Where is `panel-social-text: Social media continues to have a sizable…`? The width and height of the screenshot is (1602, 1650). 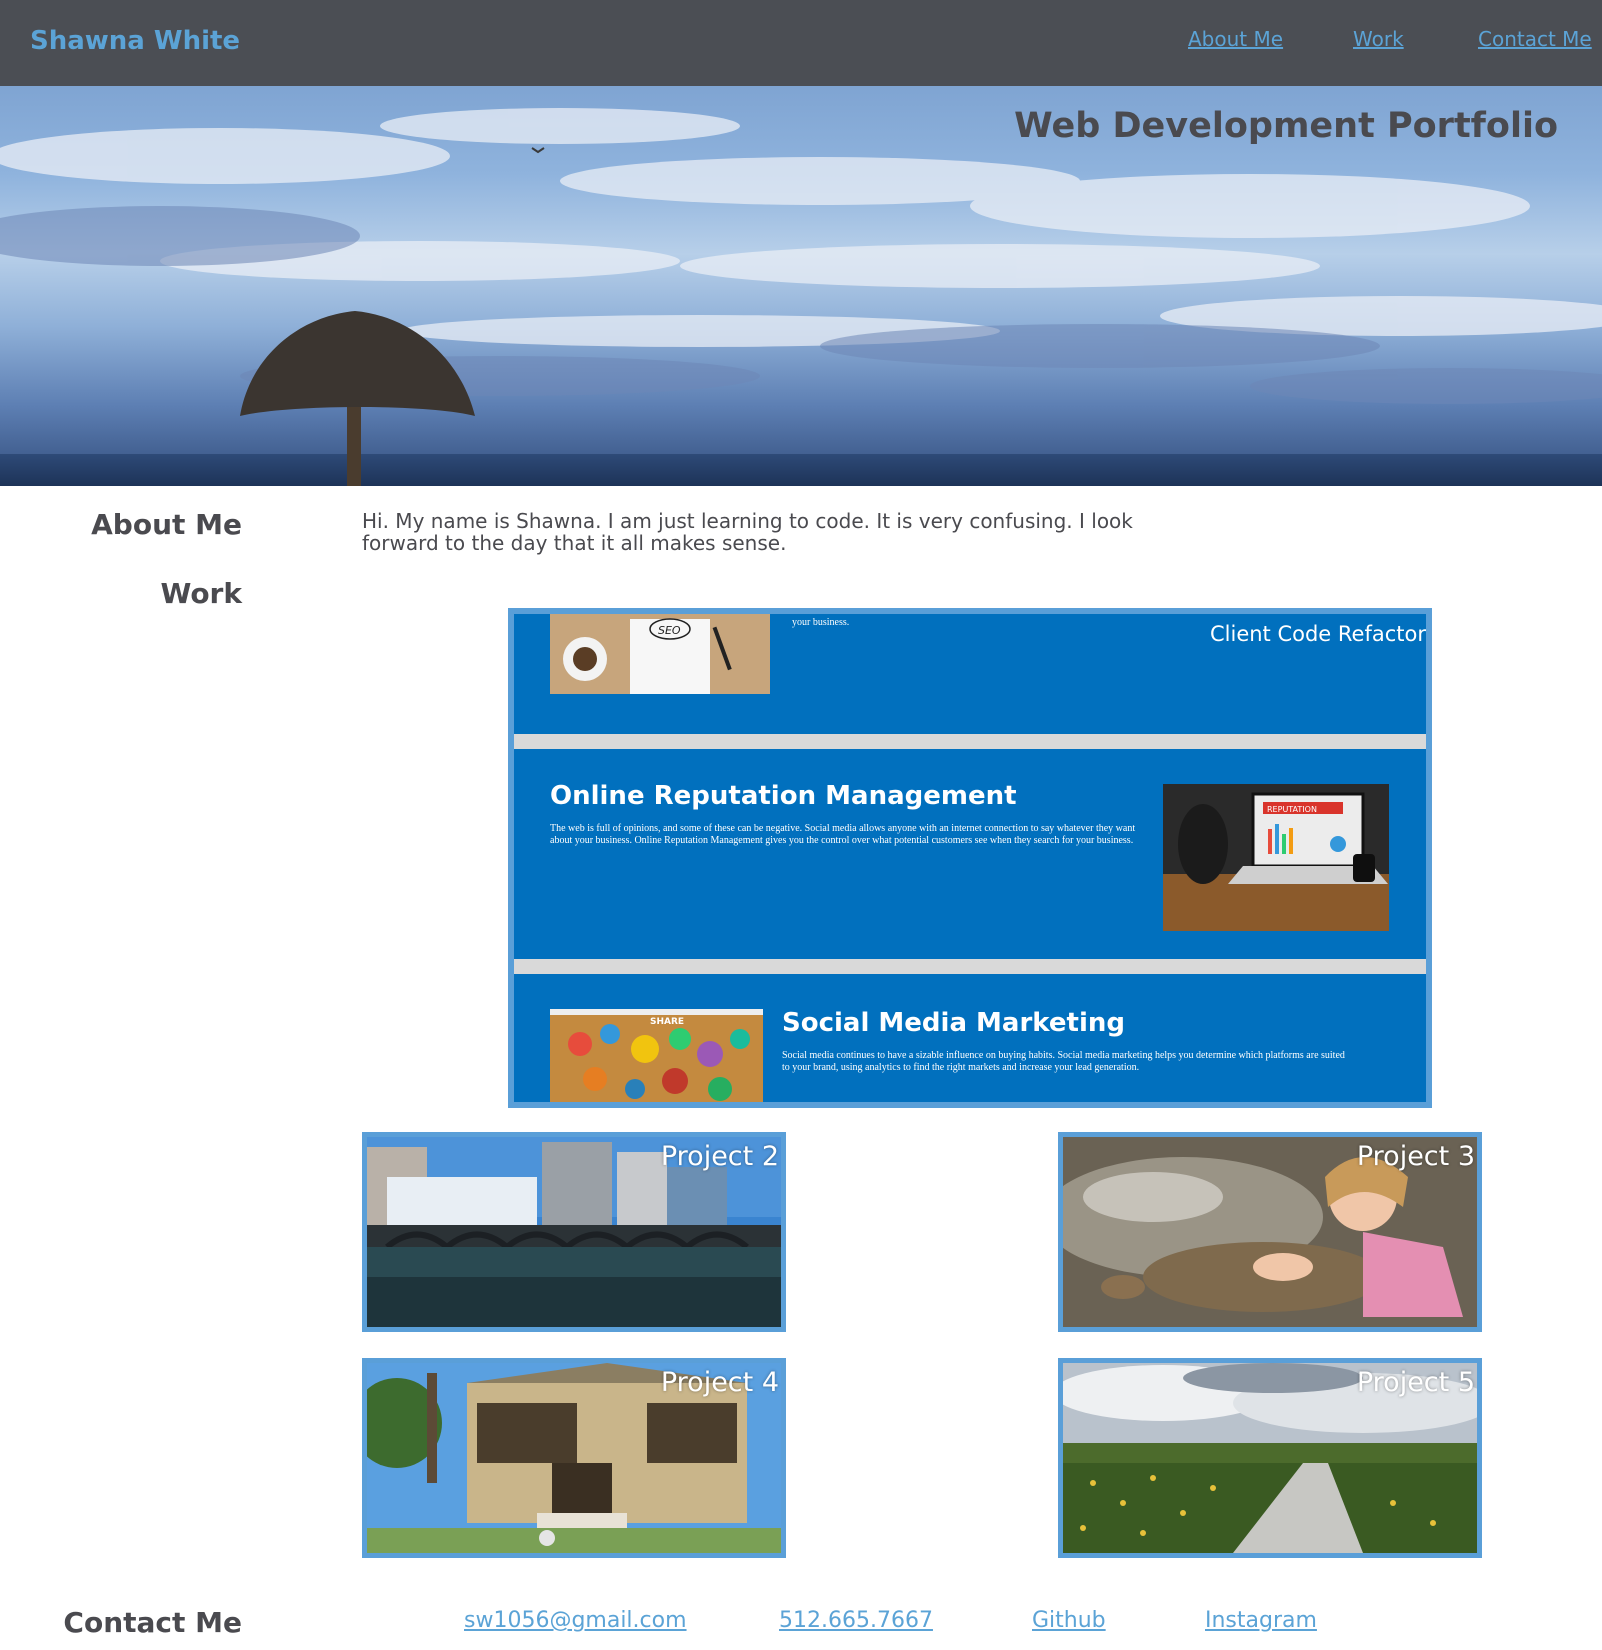
panel-social-text: Social media continues to have a sizable… is located at coordinates (1063, 1061).